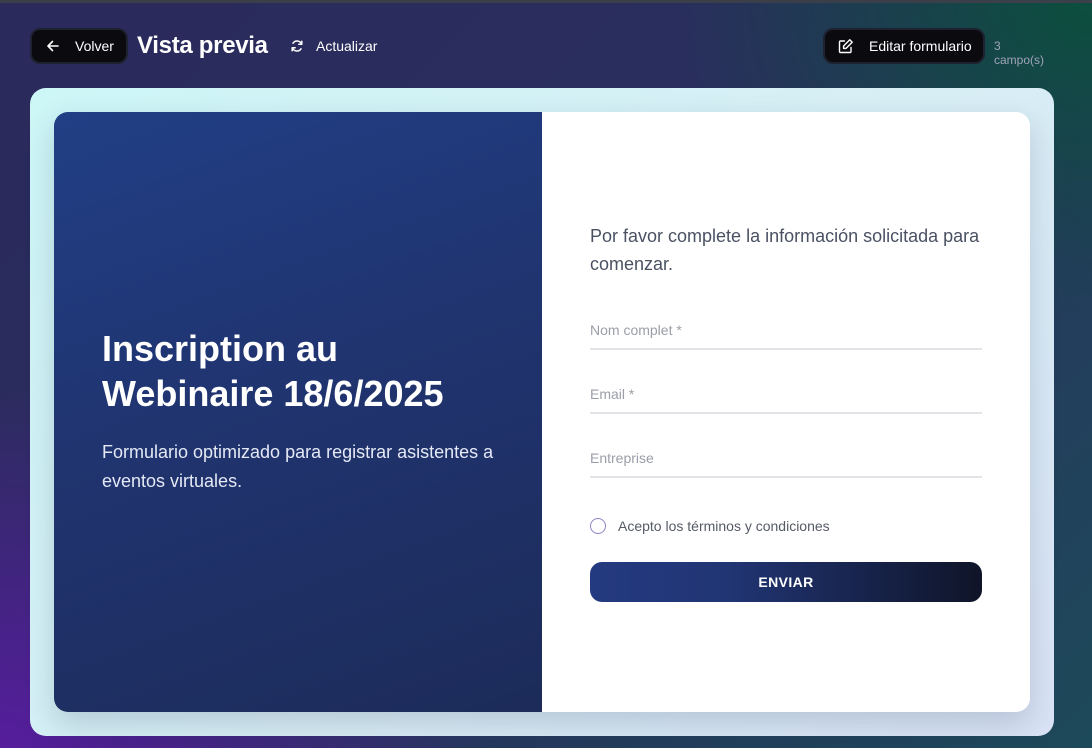  I want to click on email-field, so click(786, 395).